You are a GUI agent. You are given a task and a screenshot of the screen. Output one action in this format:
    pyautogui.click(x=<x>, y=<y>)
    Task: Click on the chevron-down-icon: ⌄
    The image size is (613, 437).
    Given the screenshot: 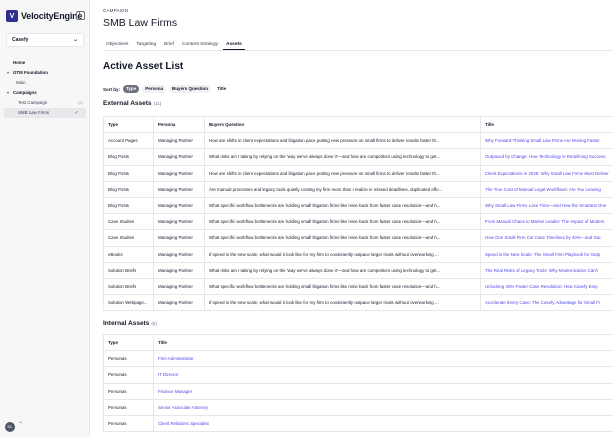 What is the action you would take?
    pyautogui.click(x=75, y=40)
    